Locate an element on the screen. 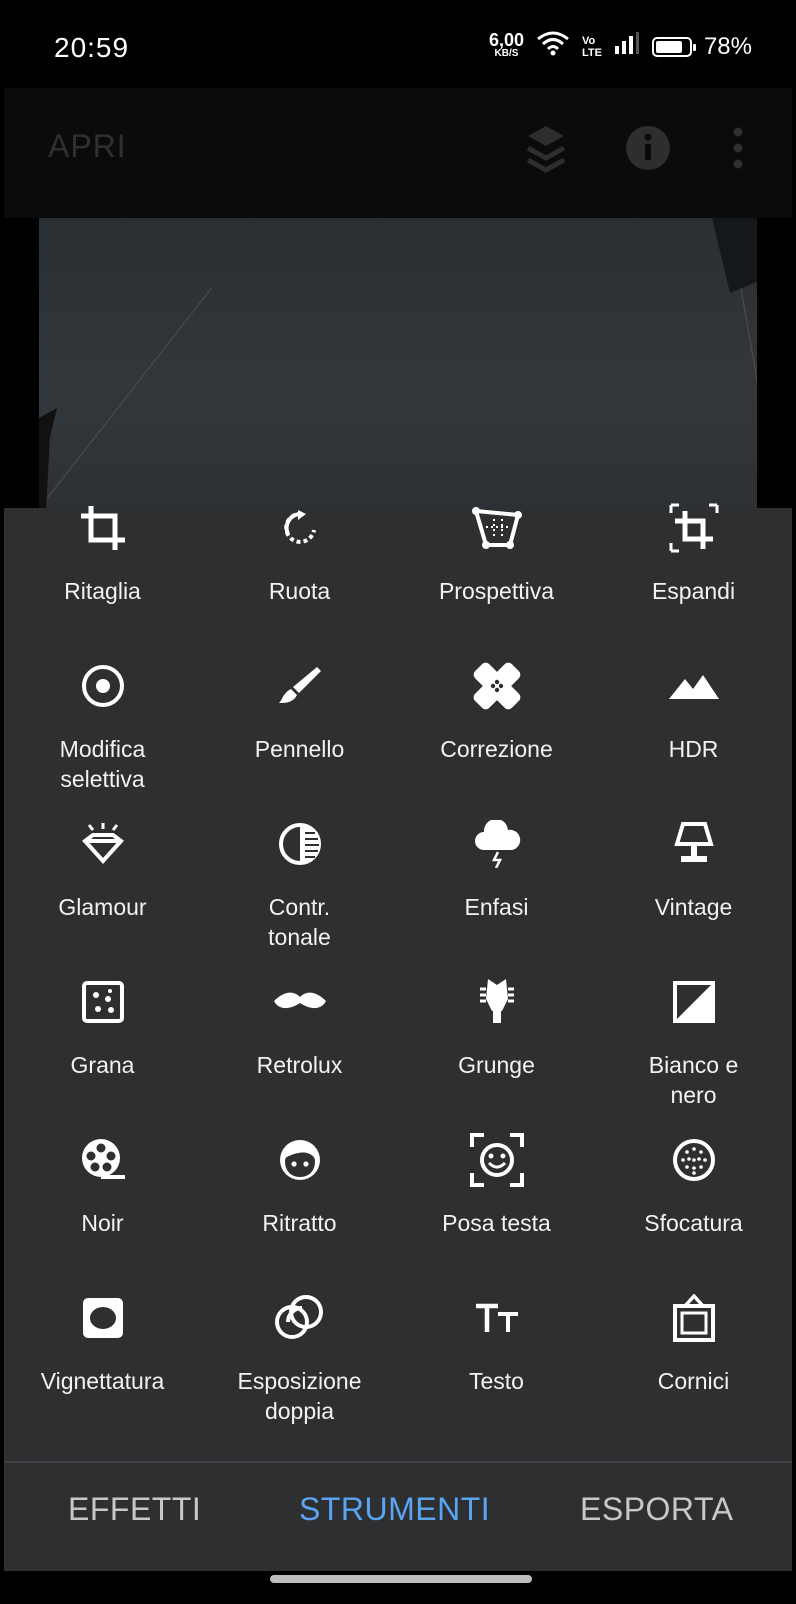 Image resolution: width=796 pixels, height=1604 pixels. lens-blur-icon is located at coordinates (694, 1160).